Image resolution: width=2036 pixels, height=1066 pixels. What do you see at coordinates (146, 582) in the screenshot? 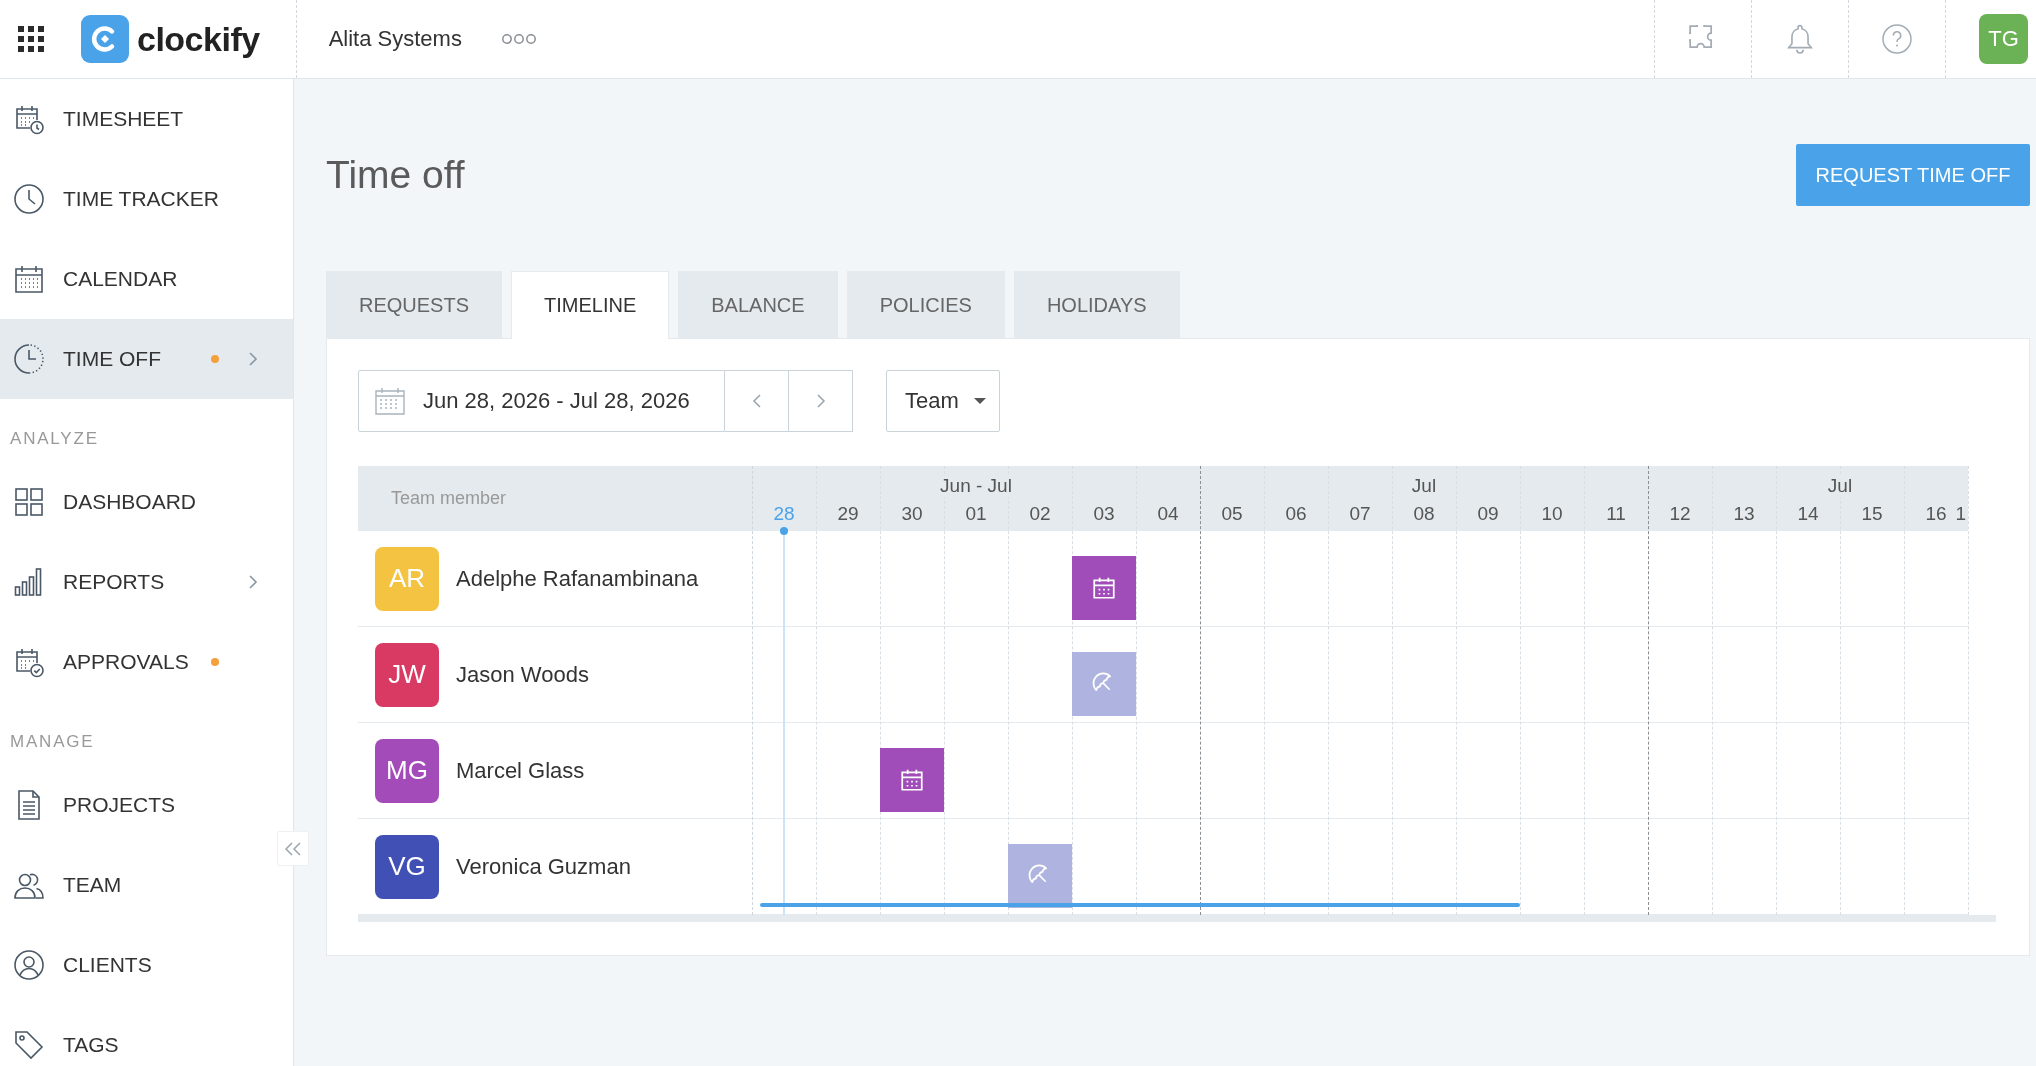
I see `nav-item: REPORTS` at bounding box center [146, 582].